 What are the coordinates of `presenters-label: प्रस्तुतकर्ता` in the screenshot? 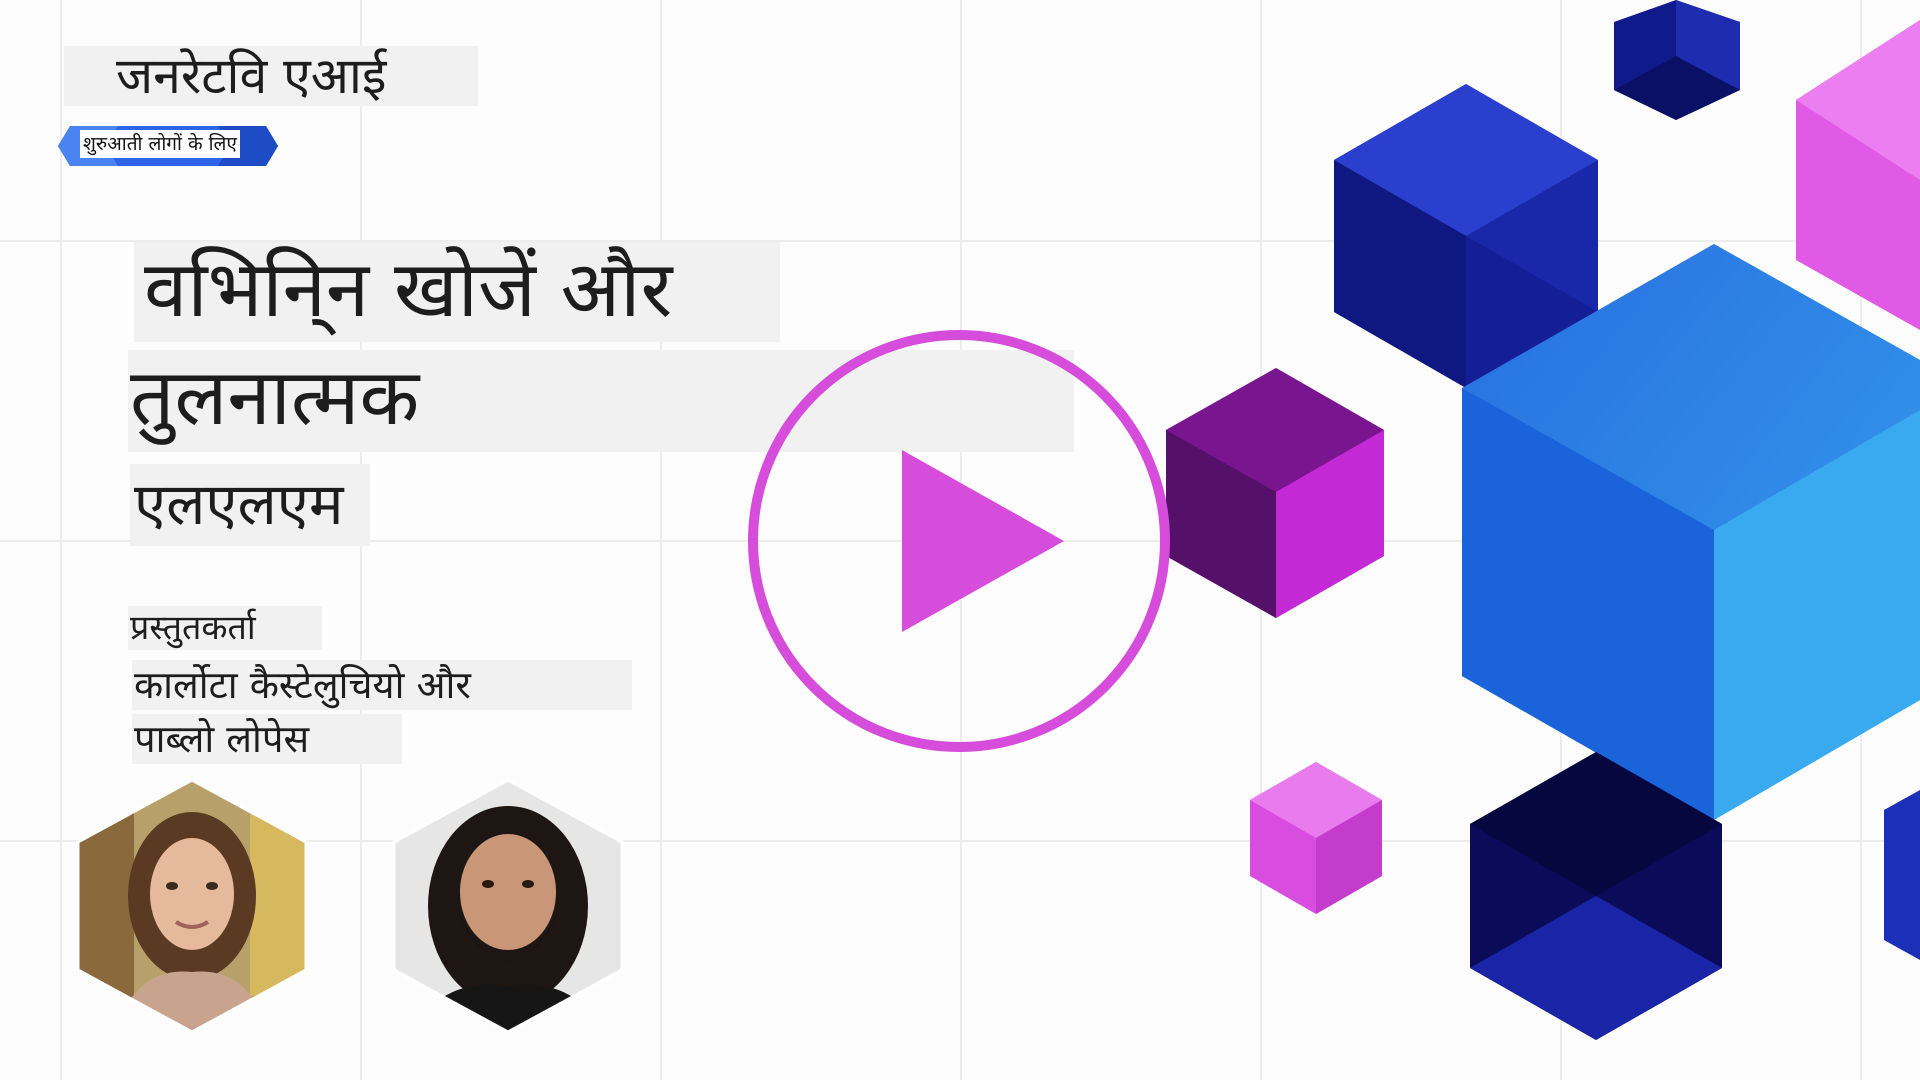 It's located at (225, 628).